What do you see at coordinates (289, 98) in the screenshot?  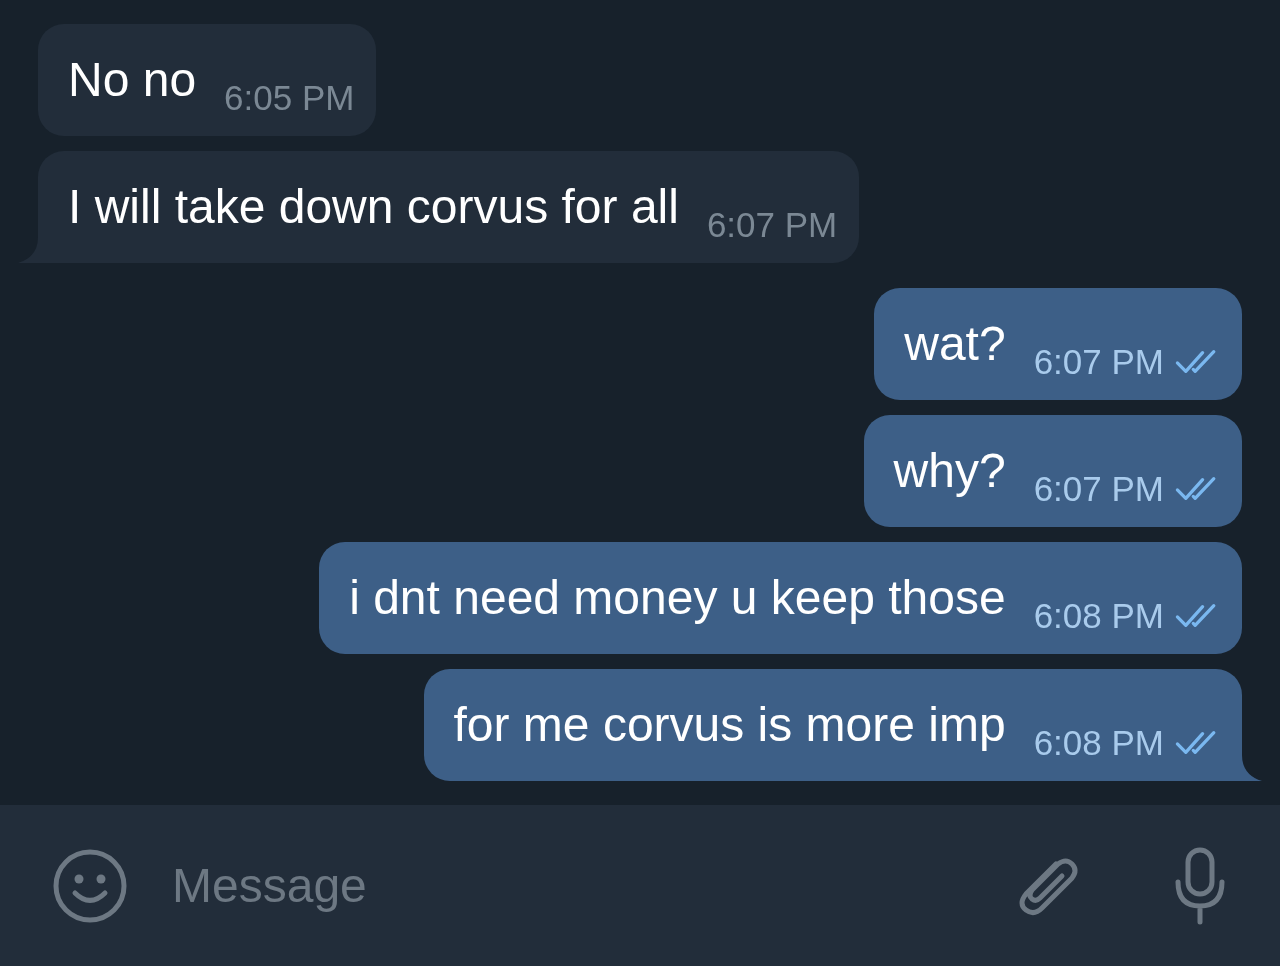 I see `message-time: 6:05 PM` at bounding box center [289, 98].